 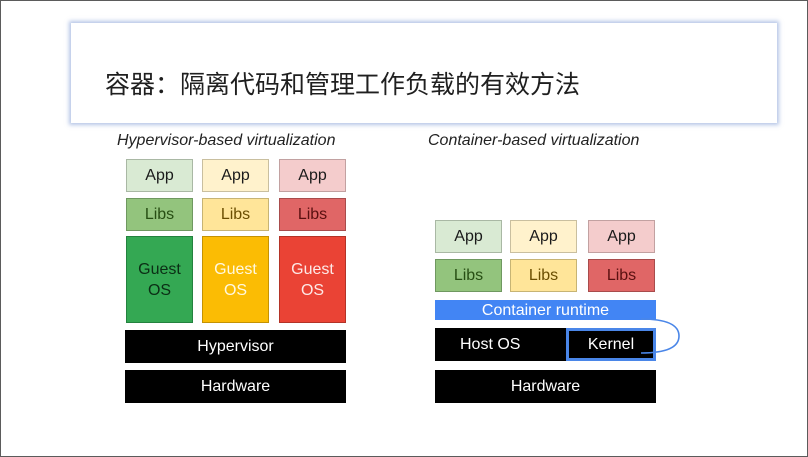 I want to click on hypervisor-caption: Hypervisor-based virtualization, so click(x=226, y=140).